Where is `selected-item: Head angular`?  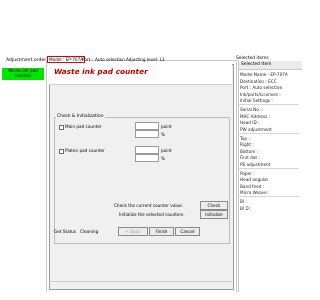 selected-item: Head angular is located at coordinates (254, 179).